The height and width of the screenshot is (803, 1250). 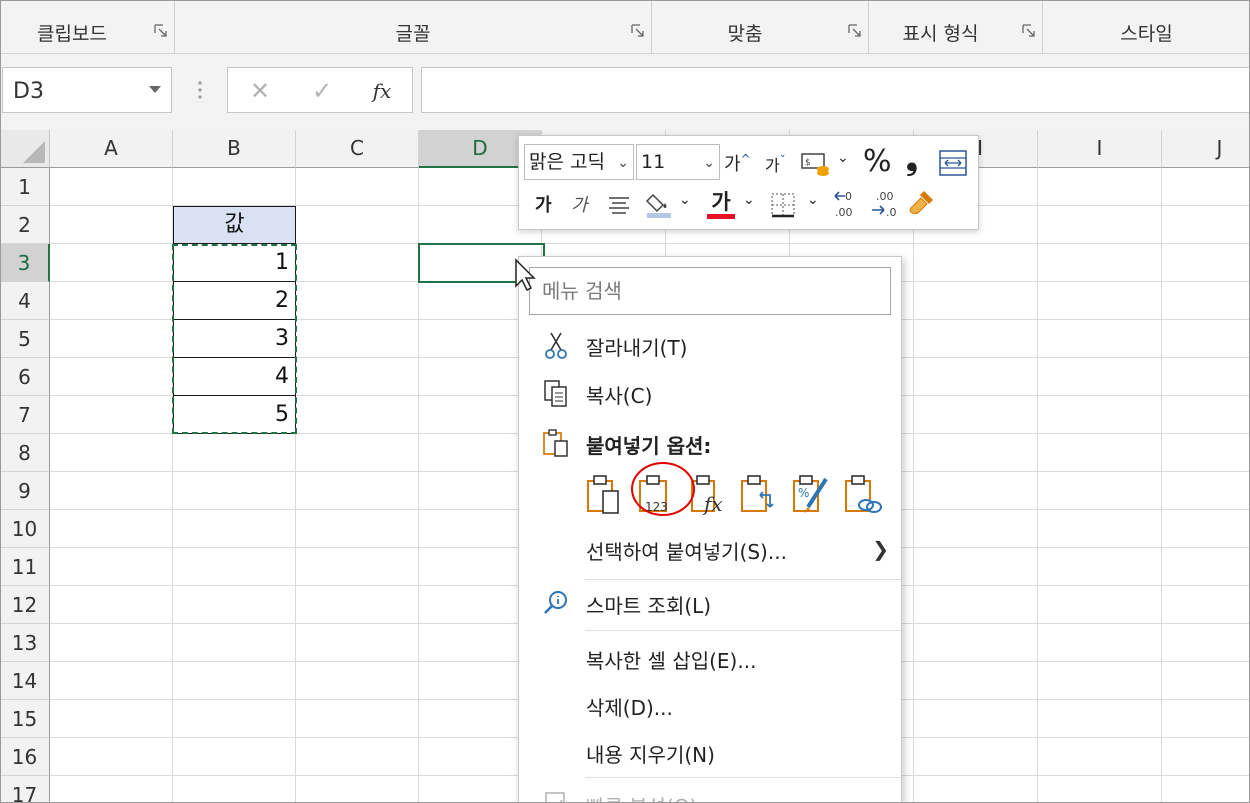 I want to click on grow-font-button: 가^, so click(x=737, y=163).